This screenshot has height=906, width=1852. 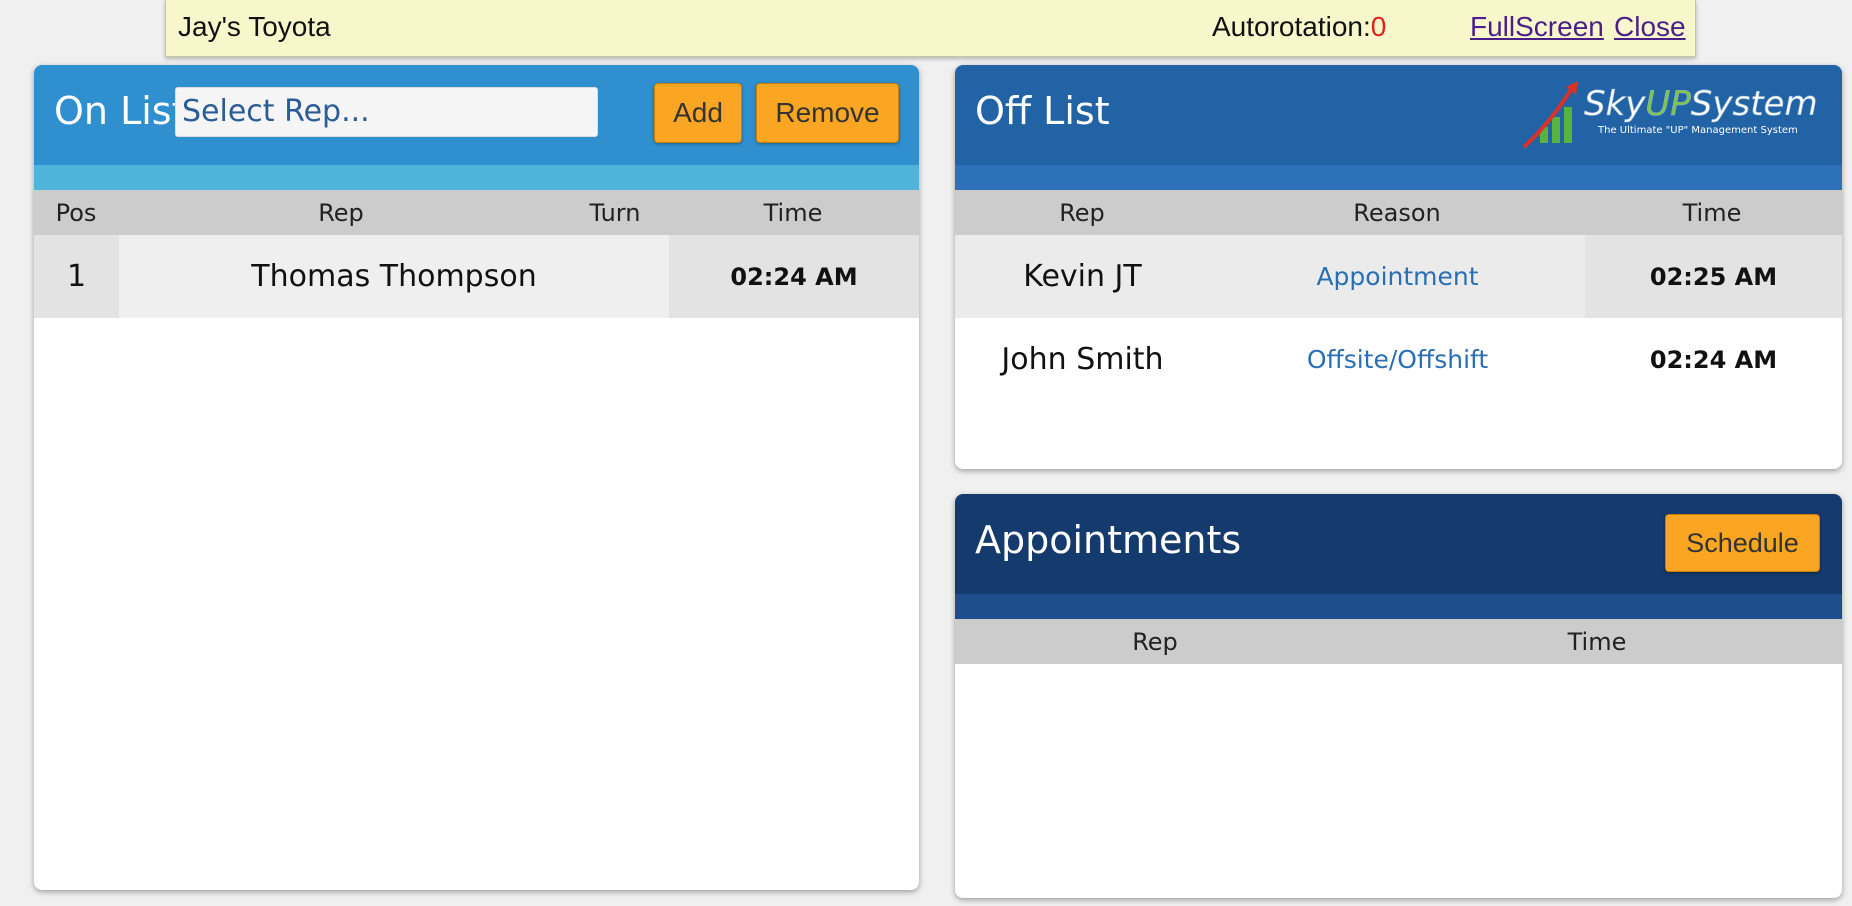 I want to click on appointments-header: Appointments Schedule, so click(x=1398, y=544).